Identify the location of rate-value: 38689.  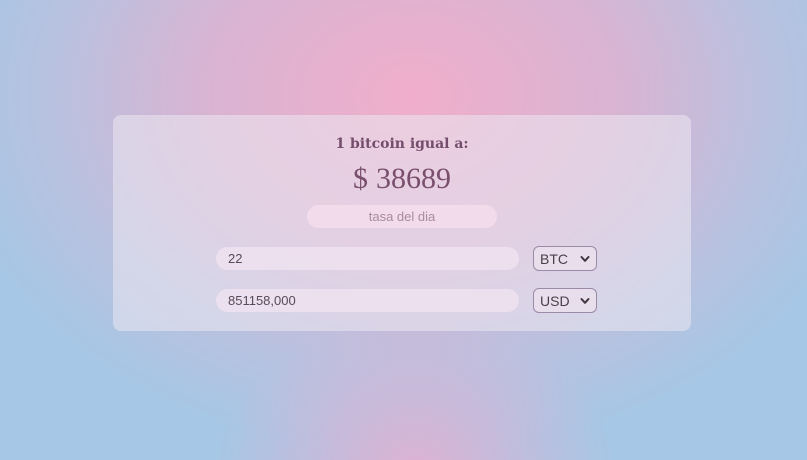
(413, 178).